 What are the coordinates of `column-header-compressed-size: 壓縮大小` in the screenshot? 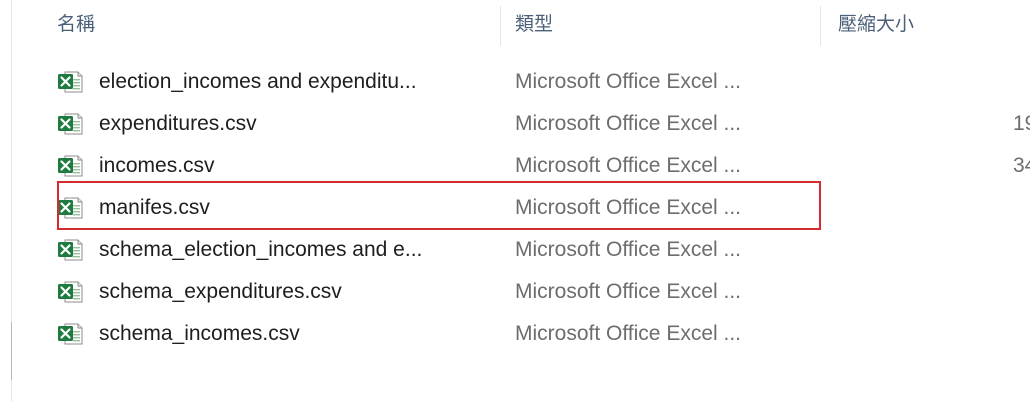 It's located at (876, 25).